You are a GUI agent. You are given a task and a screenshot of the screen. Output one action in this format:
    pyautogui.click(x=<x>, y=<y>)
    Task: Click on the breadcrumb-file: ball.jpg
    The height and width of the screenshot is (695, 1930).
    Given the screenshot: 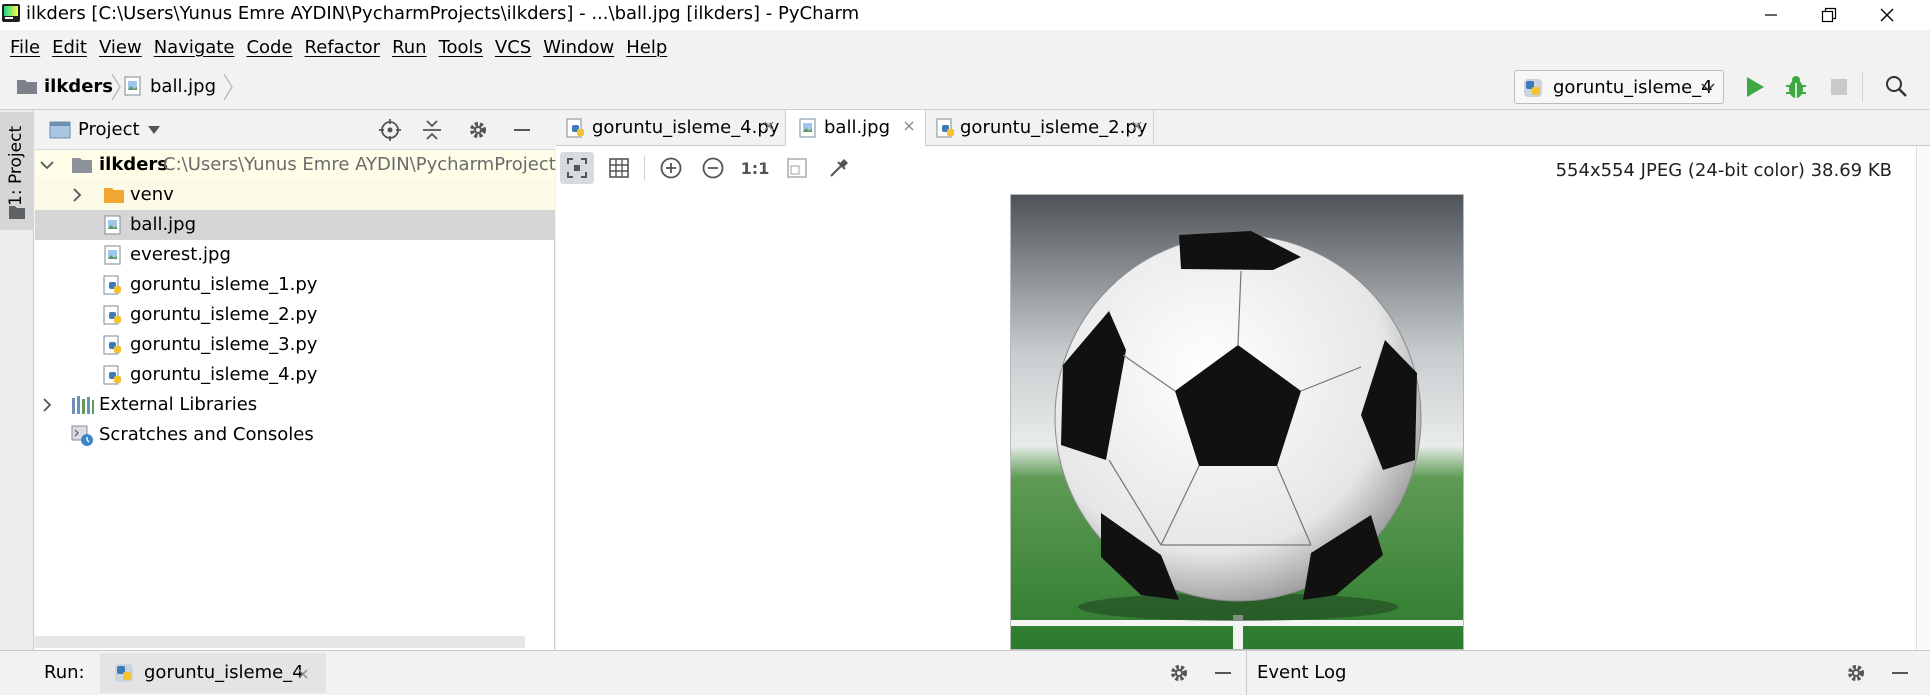 What is the action you would take?
    pyautogui.click(x=183, y=86)
    